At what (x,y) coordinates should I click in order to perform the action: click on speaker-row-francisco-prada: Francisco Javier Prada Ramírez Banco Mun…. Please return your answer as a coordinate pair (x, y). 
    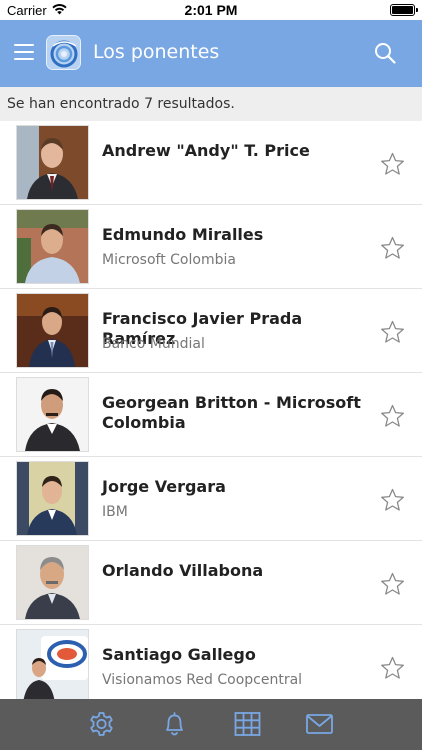
    Looking at the image, I should click on (211, 331).